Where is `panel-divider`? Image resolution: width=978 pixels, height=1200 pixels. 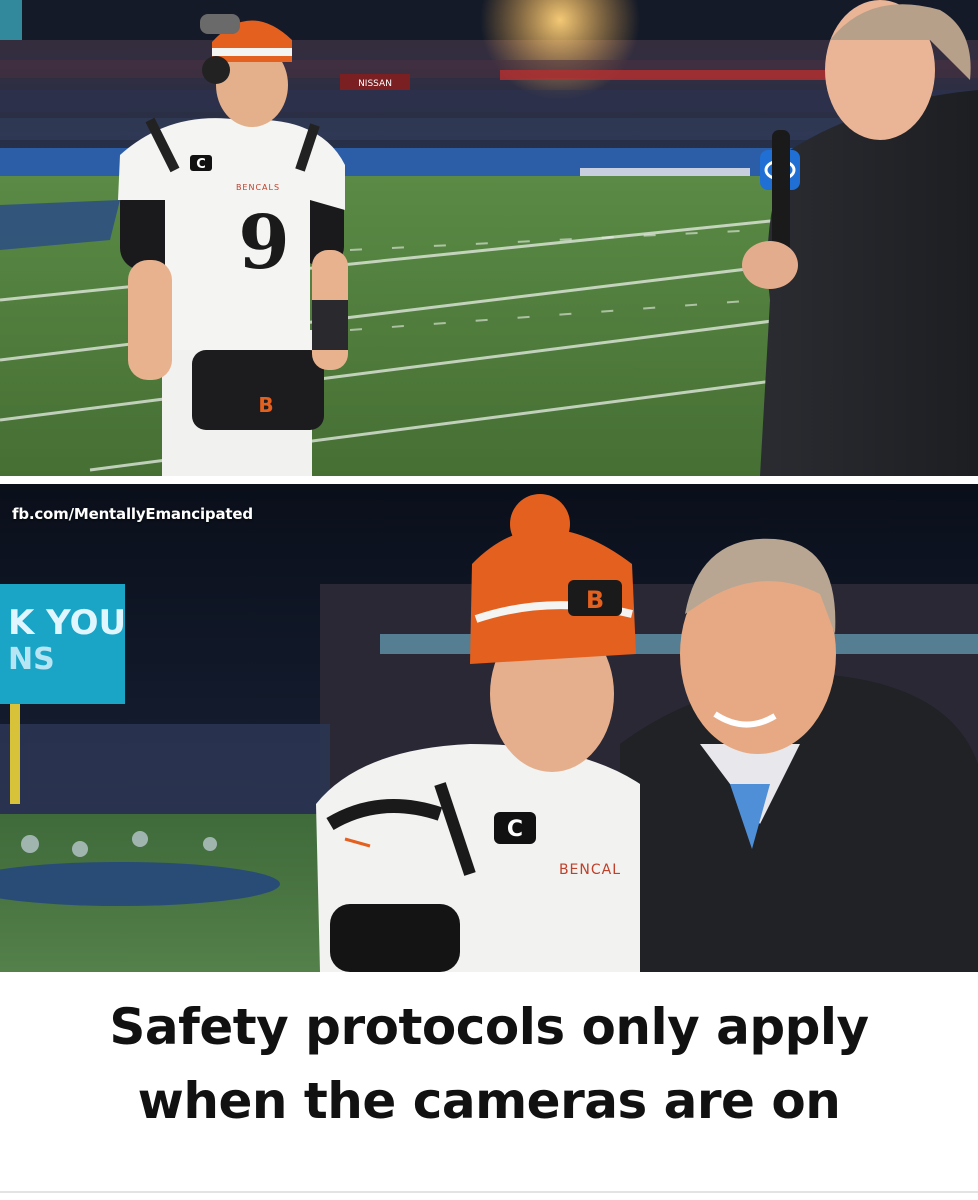 panel-divider is located at coordinates (489, 480).